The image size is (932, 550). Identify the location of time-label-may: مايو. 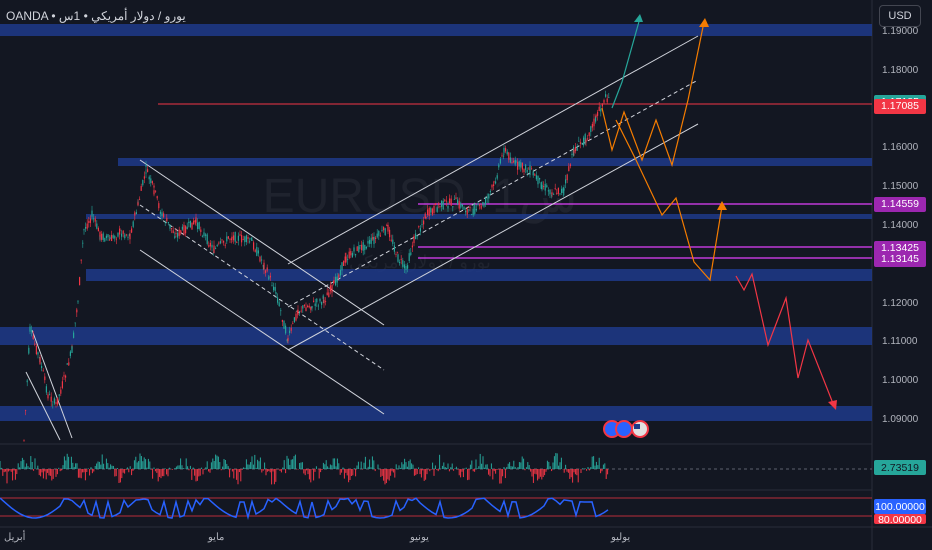
(216, 537).